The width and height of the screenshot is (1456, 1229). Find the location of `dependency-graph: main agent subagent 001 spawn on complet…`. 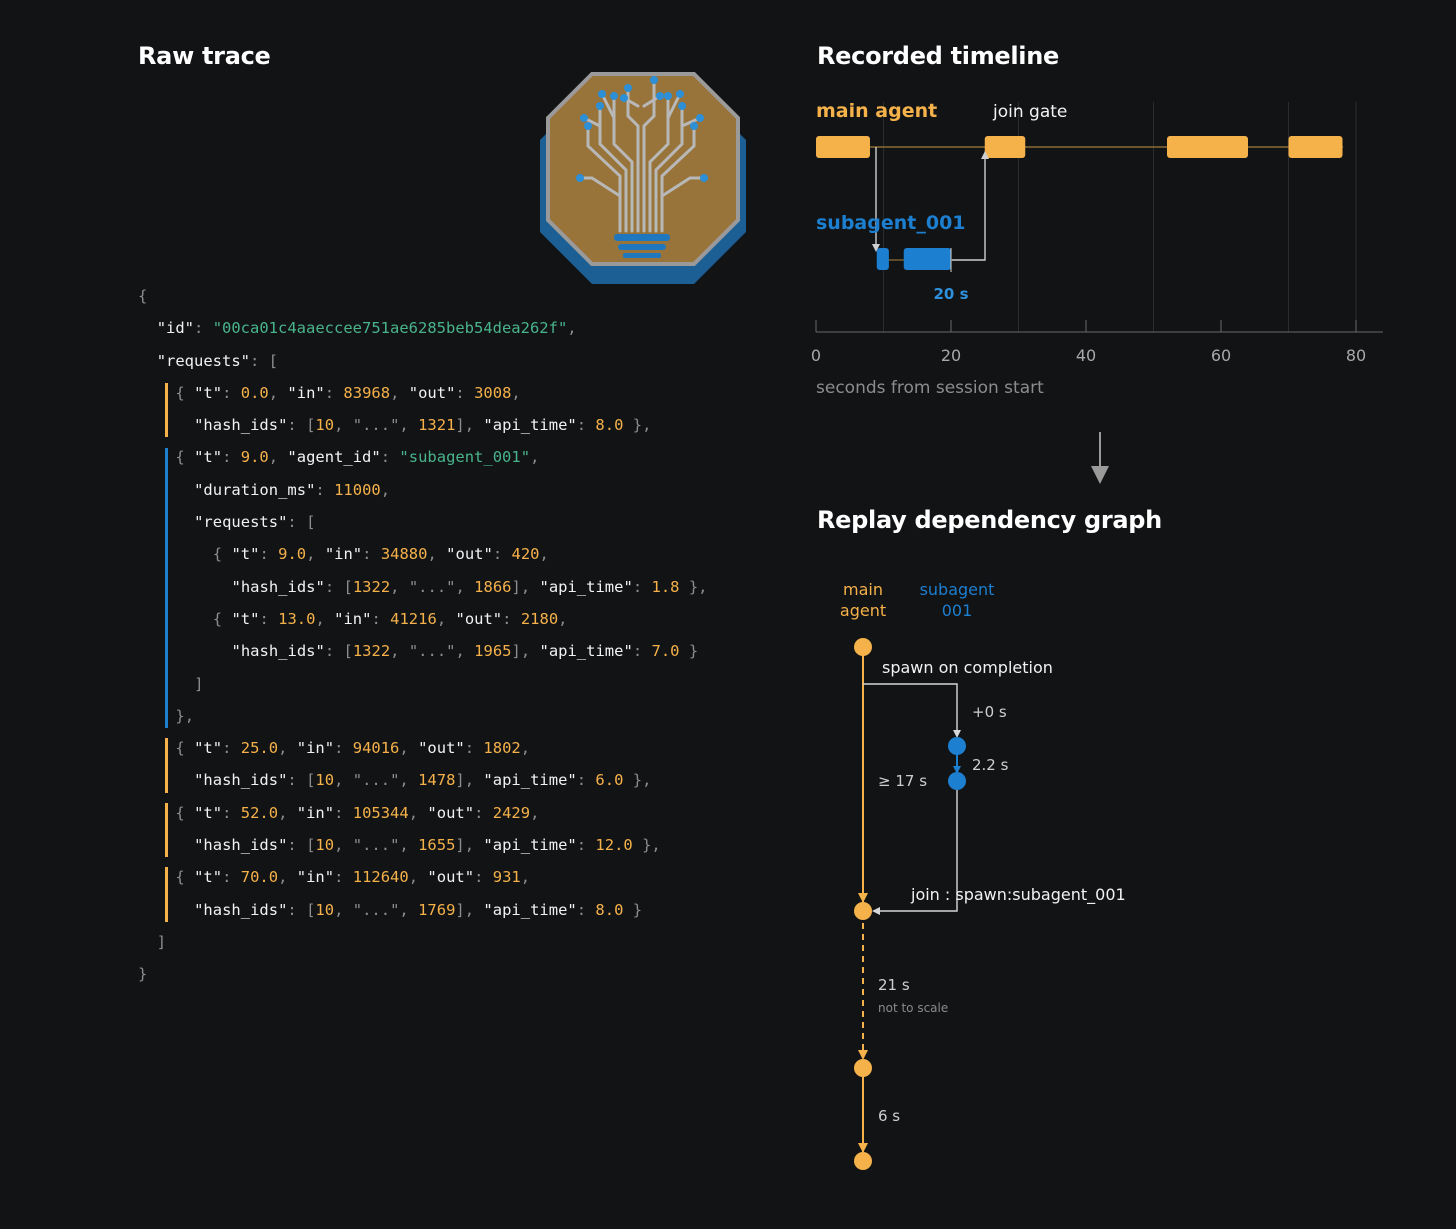

dependency-graph: main agent subagent 001 spawn on complet… is located at coordinates (983, 875).